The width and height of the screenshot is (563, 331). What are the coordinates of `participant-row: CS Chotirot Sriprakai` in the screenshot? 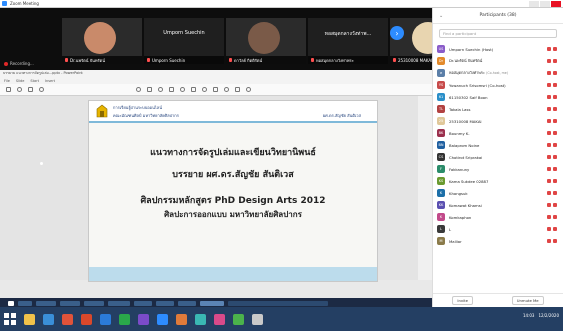 It's located at (498, 157).